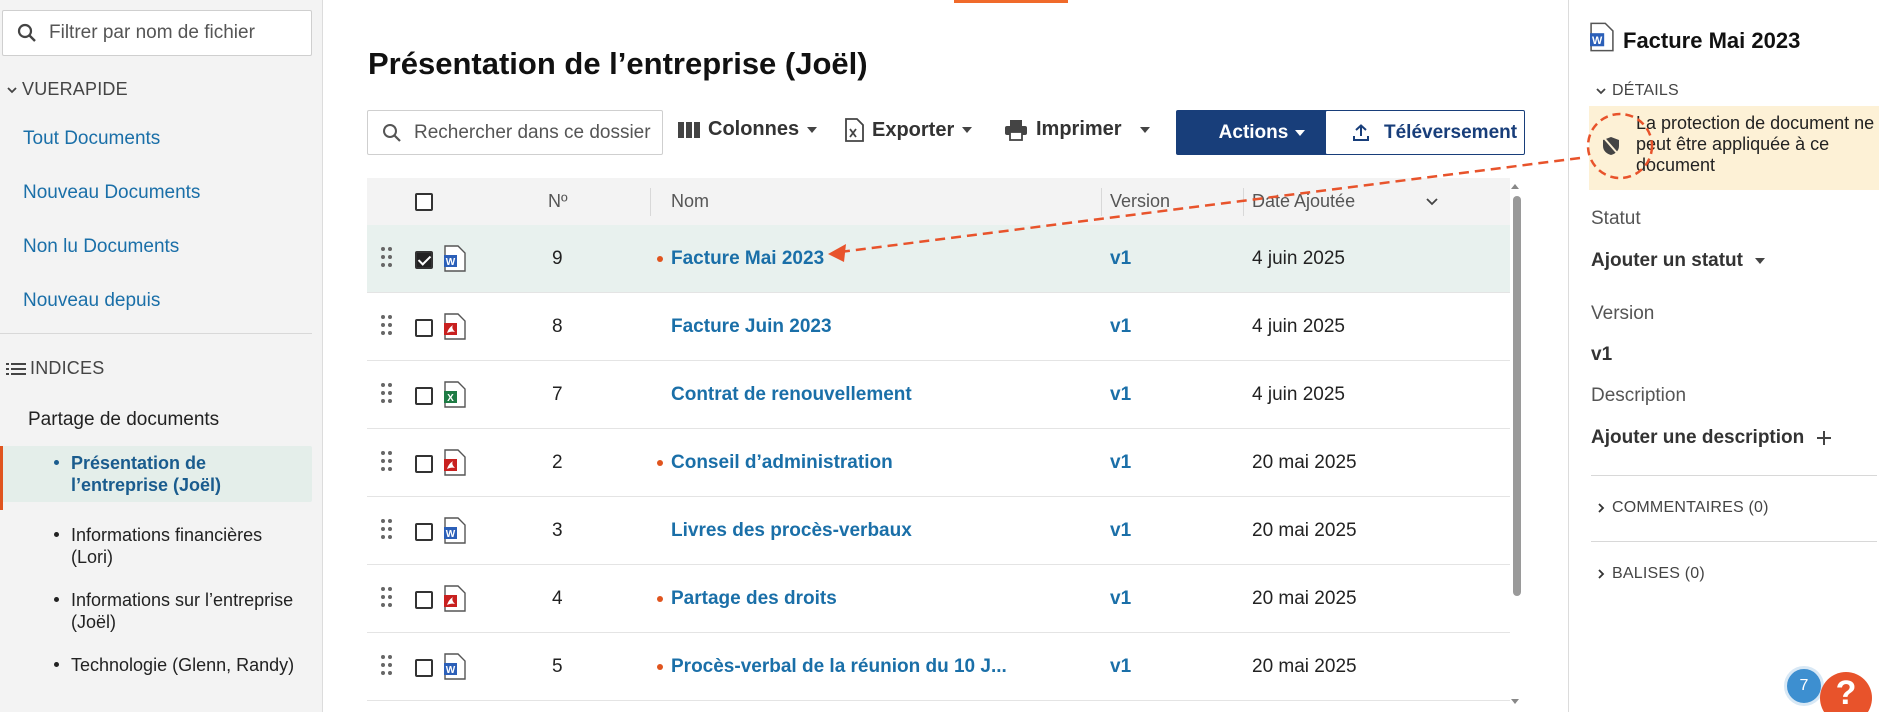 The width and height of the screenshot is (1891, 712). I want to click on index-item-company-info: Informations sur l’entreprise (Joël), so click(157, 611).